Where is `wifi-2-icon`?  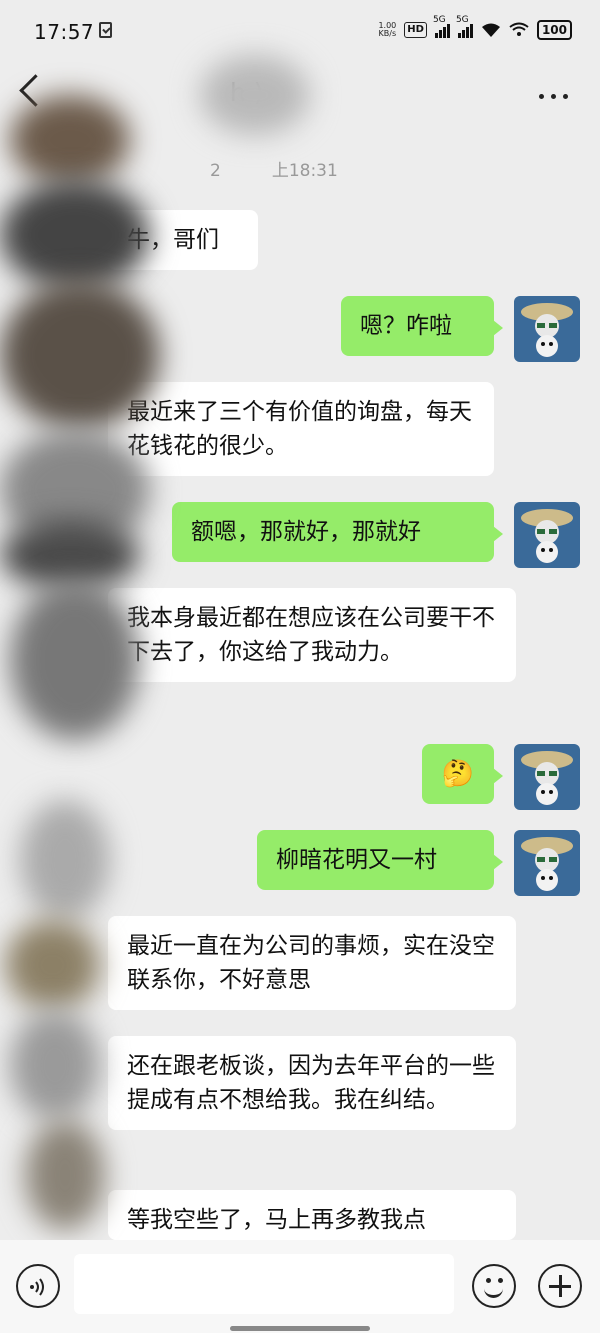 wifi-2-icon is located at coordinates (519, 30).